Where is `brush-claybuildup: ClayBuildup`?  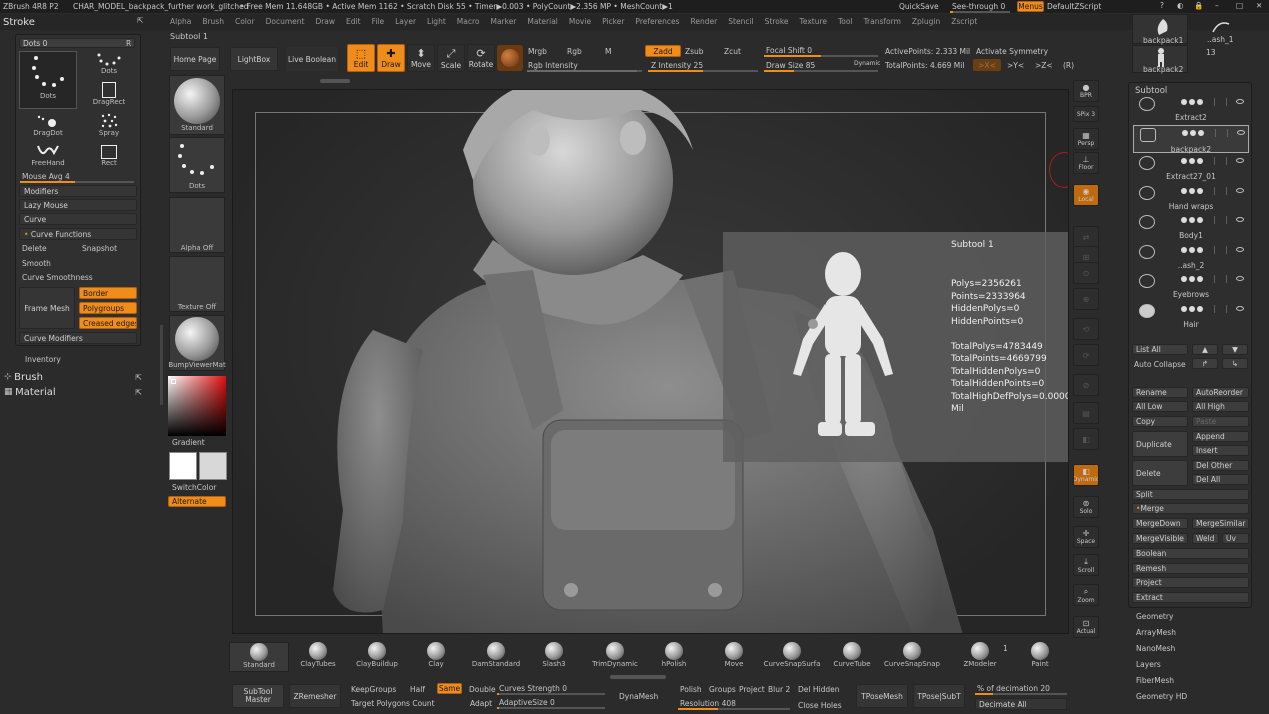 brush-claybuildup: ClayBuildup is located at coordinates (377, 657).